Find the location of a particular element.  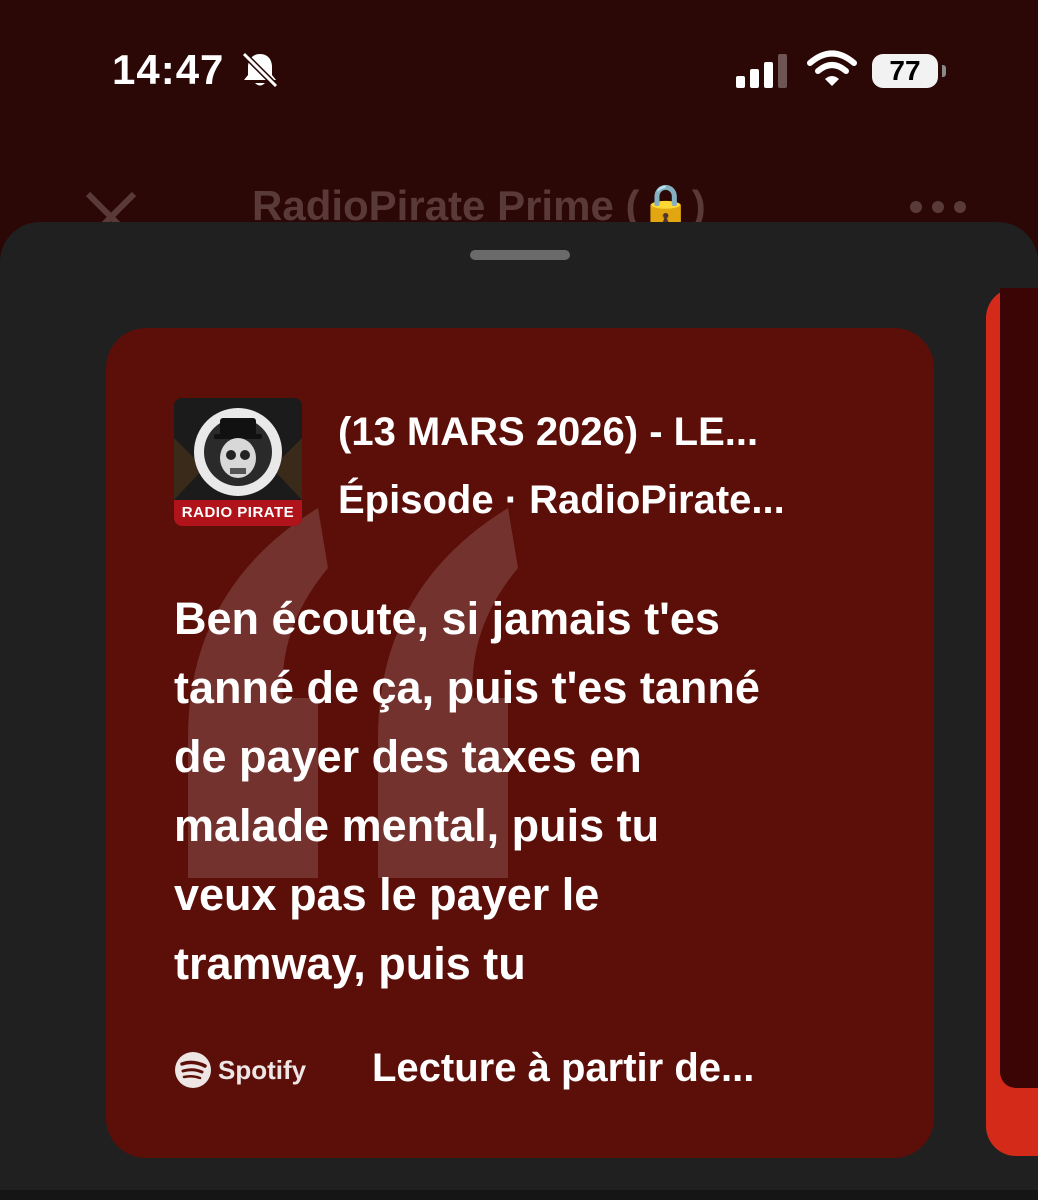

status-bar: 14:47 77 is located at coordinates (519, 70).